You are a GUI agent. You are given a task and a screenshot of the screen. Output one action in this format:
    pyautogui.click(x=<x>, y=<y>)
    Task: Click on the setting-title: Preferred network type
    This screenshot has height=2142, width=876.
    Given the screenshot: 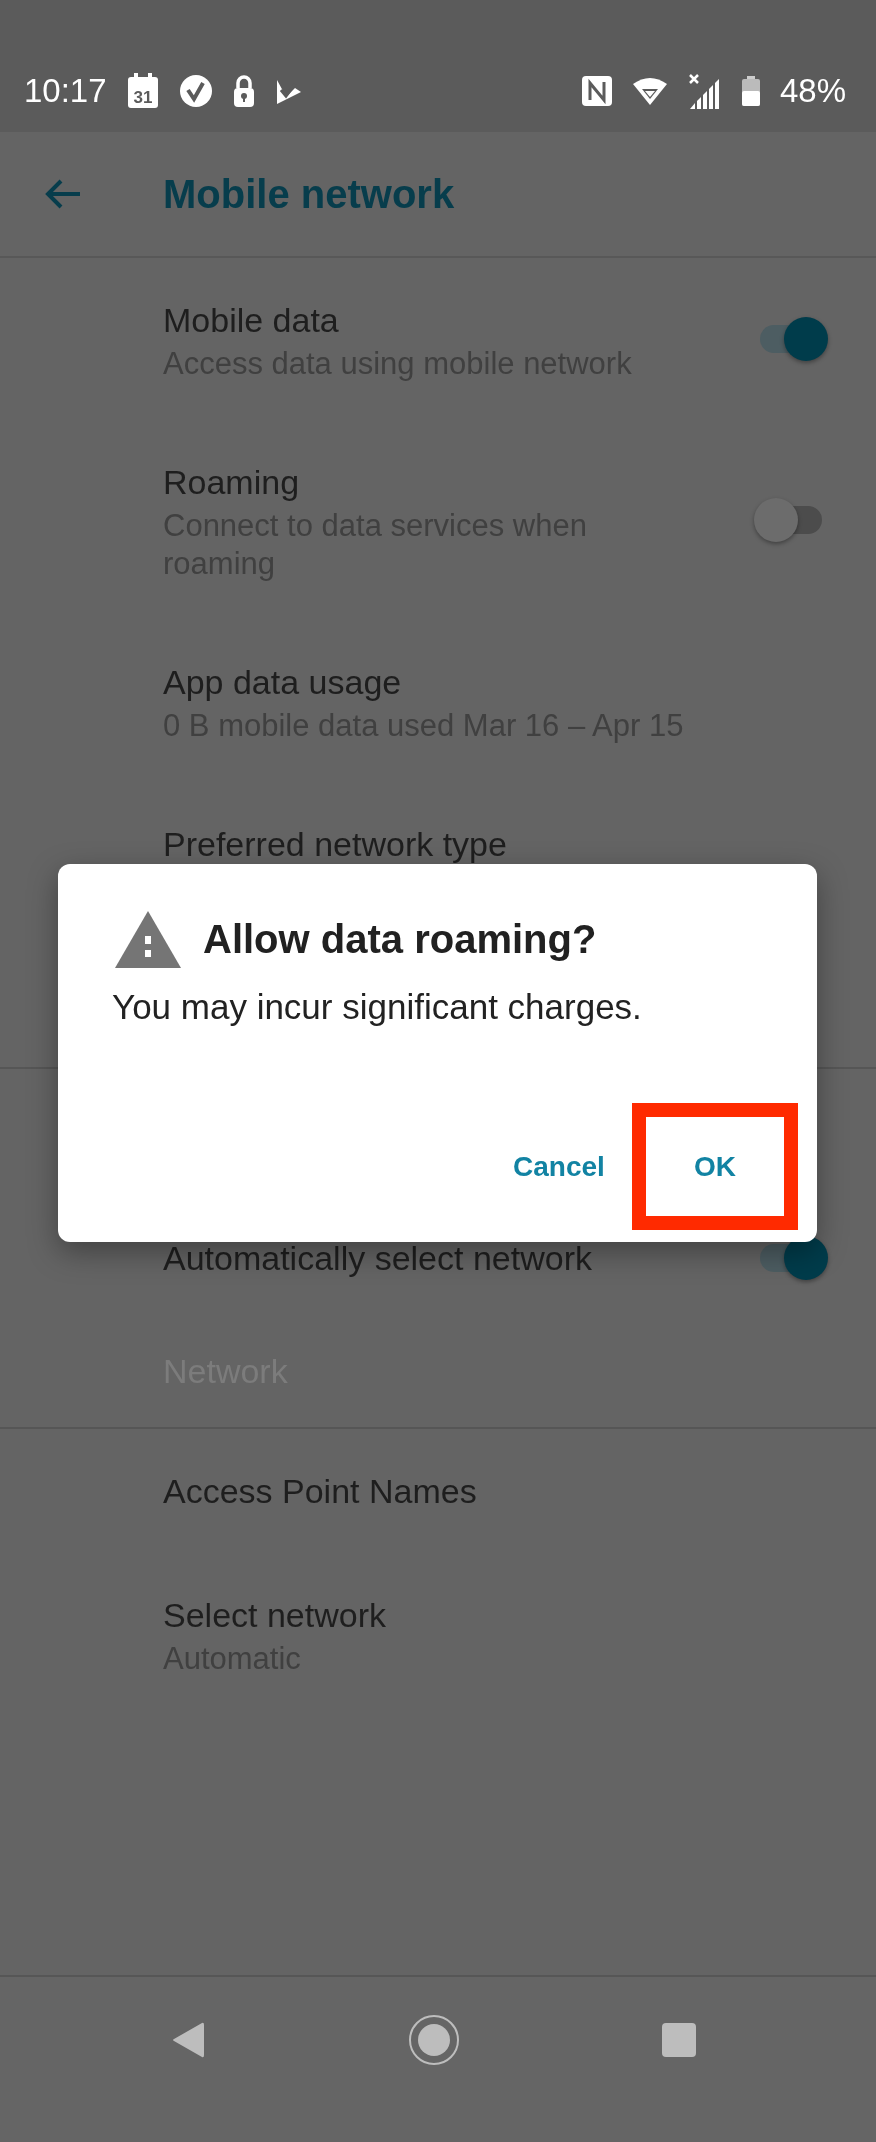 What is the action you would take?
    pyautogui.click(x=335, y=844)
    